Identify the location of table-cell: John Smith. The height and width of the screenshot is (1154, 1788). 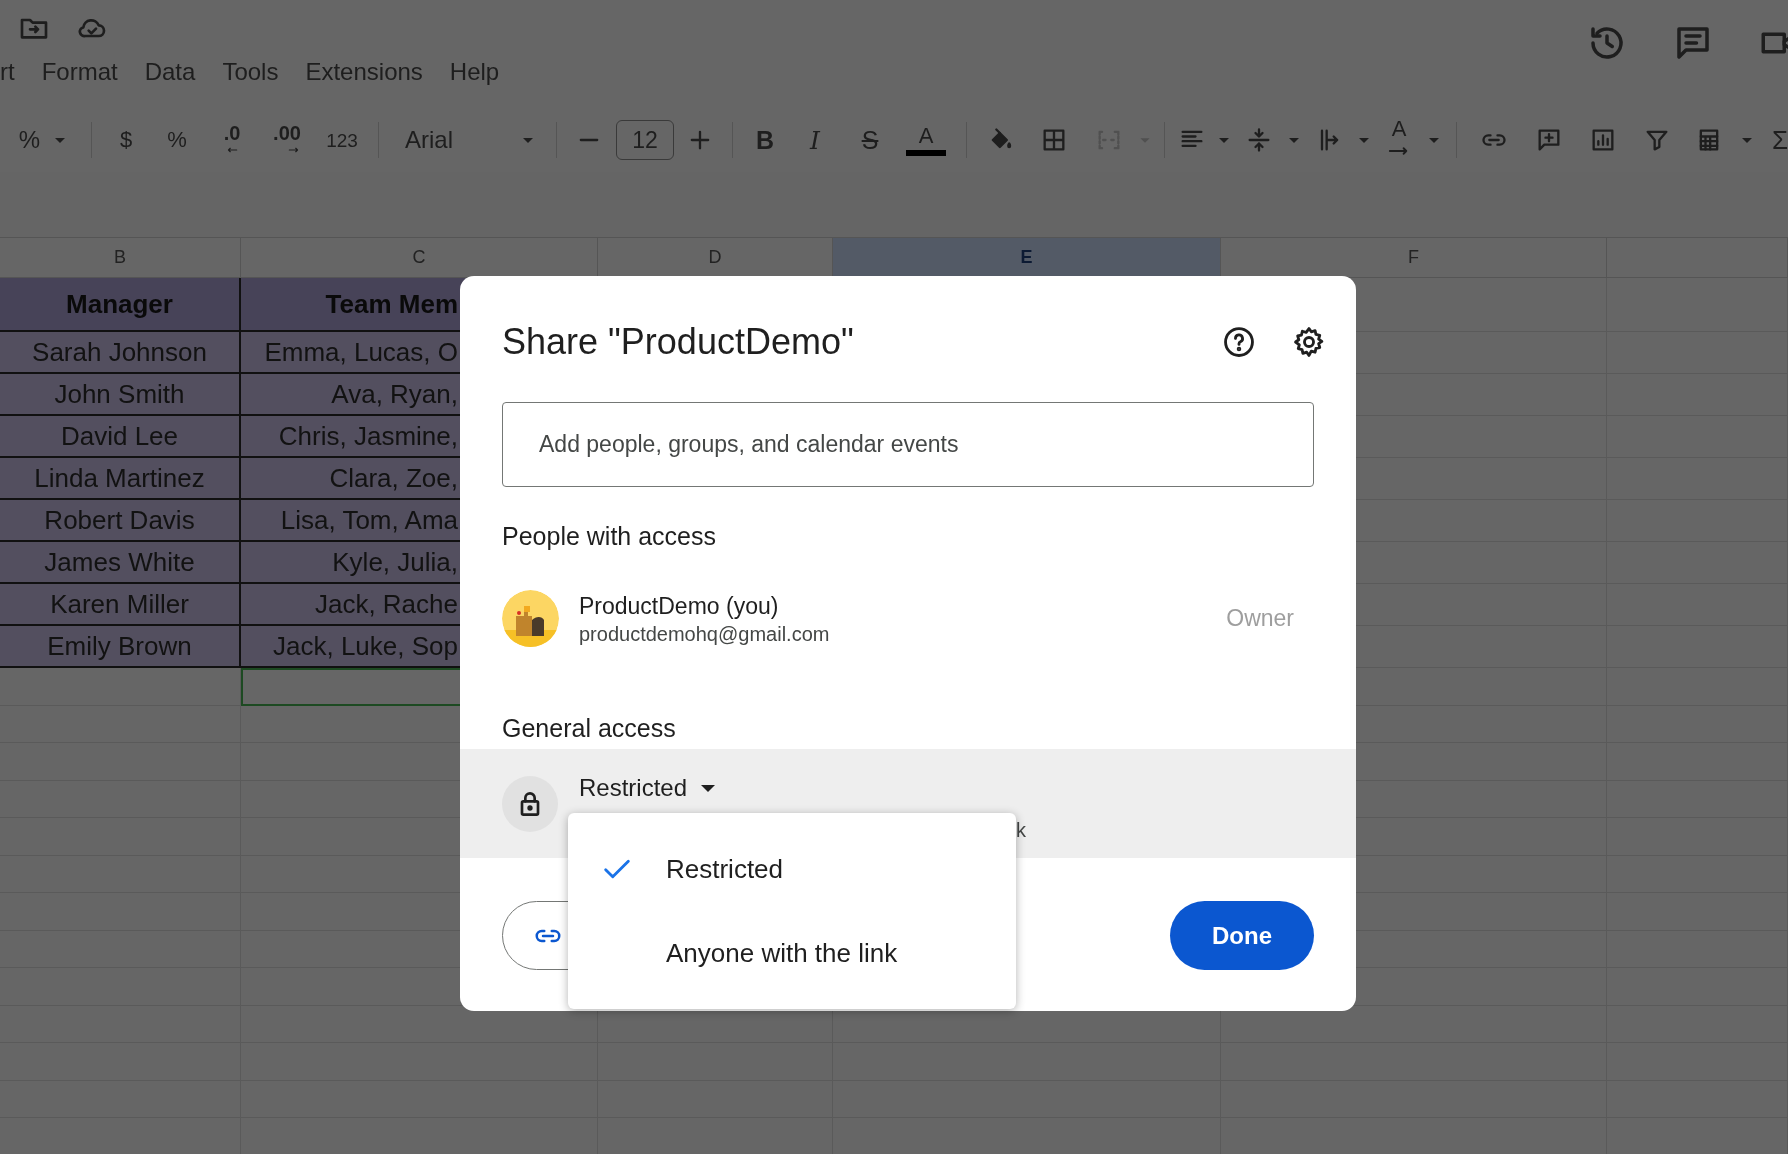
(120, 395).